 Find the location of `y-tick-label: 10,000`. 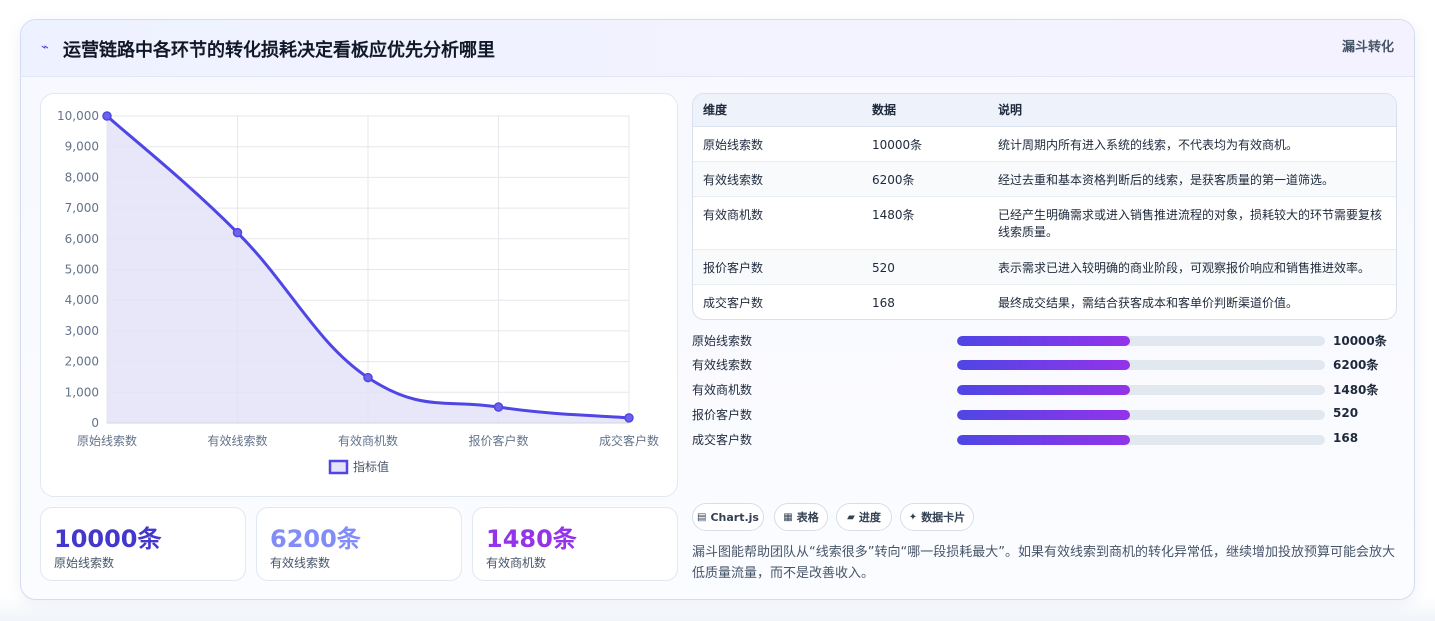

y-tick-label: 10,000 is located at coordinates (78, 116).